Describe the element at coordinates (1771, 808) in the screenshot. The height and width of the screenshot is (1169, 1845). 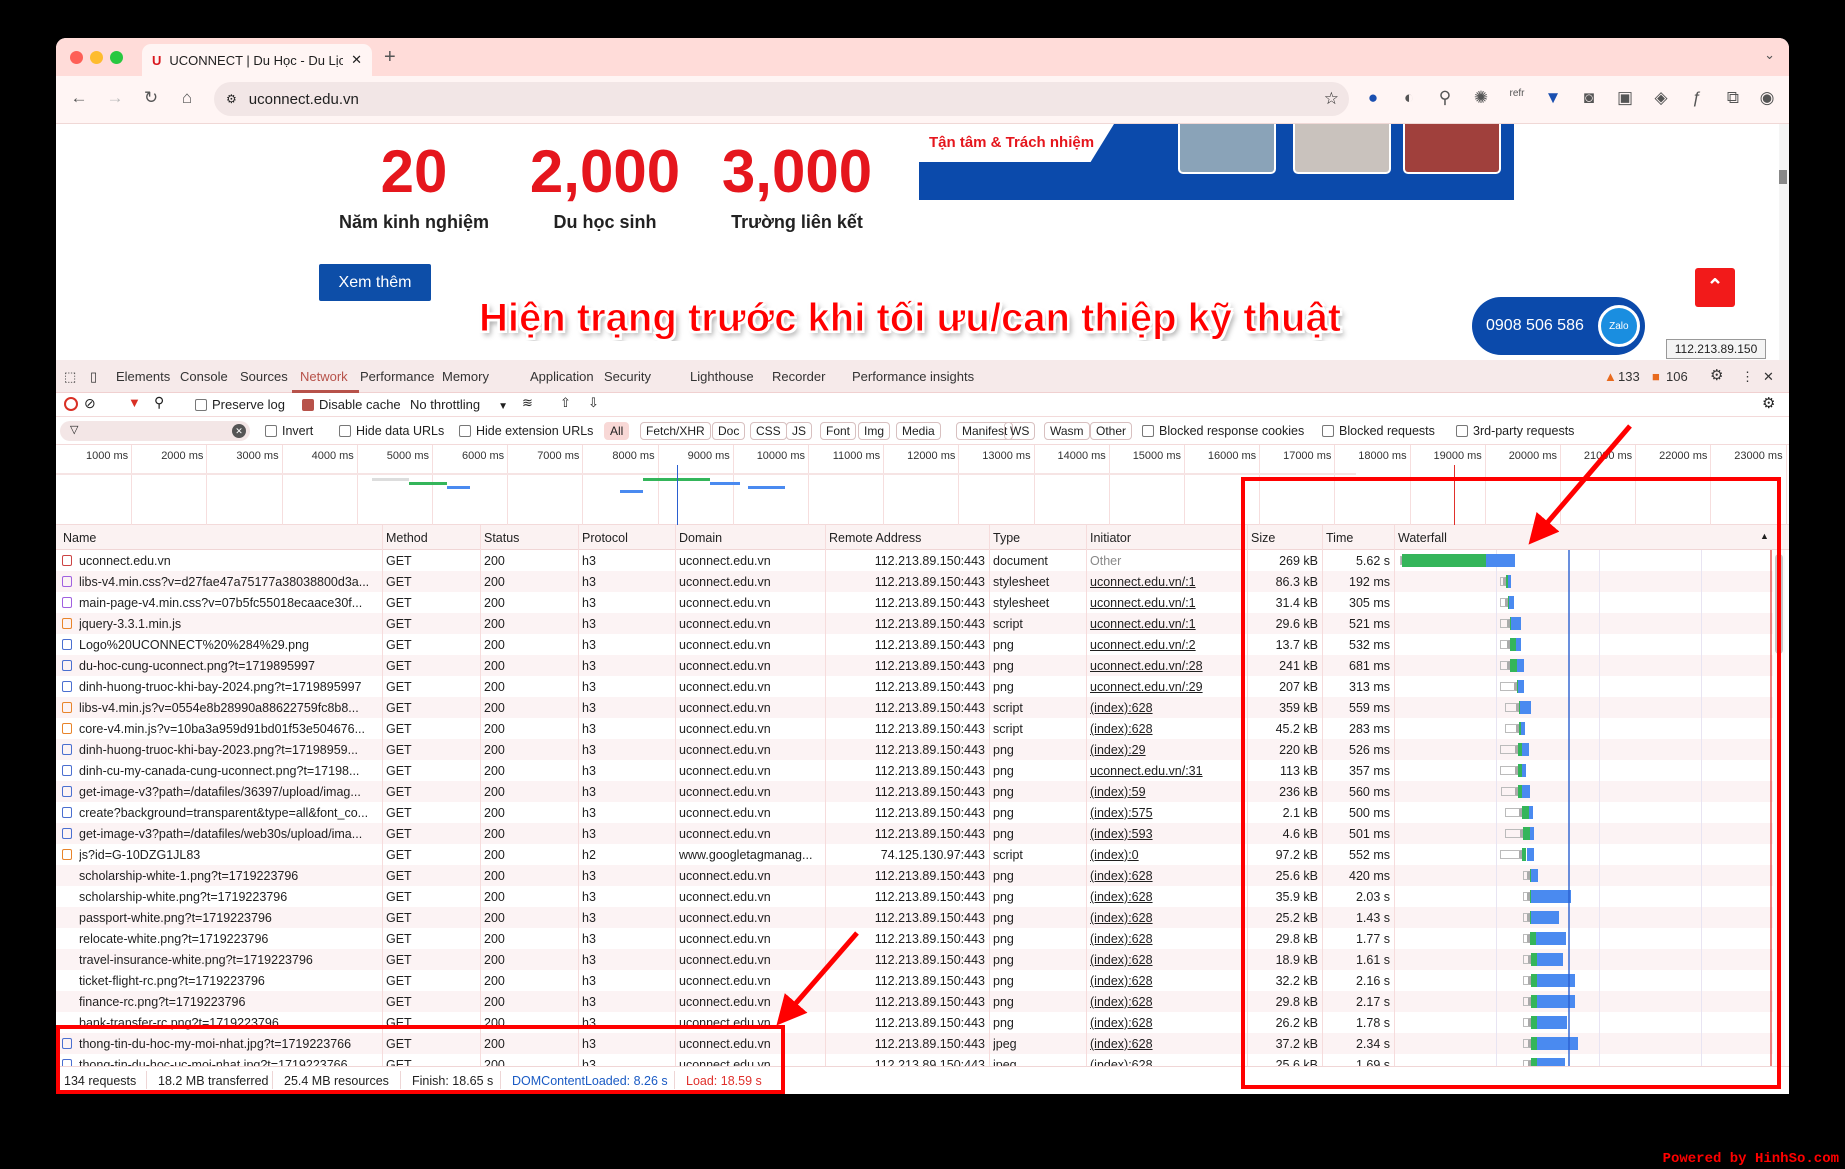
I see `waterfall-load-line` at that location.